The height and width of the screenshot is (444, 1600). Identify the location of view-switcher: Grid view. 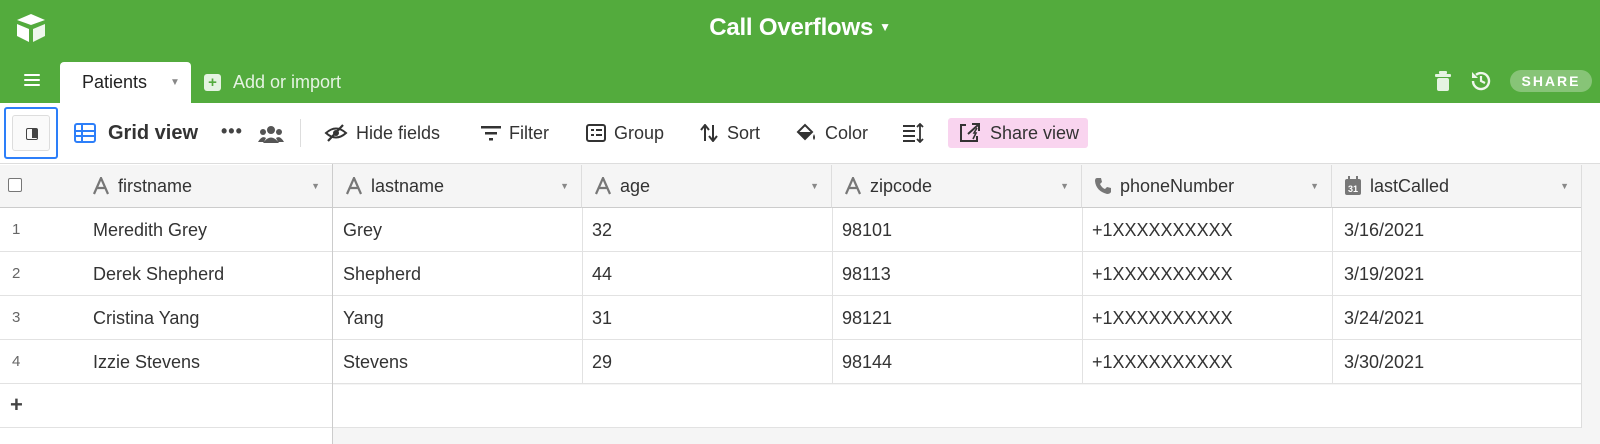
(136, 133).